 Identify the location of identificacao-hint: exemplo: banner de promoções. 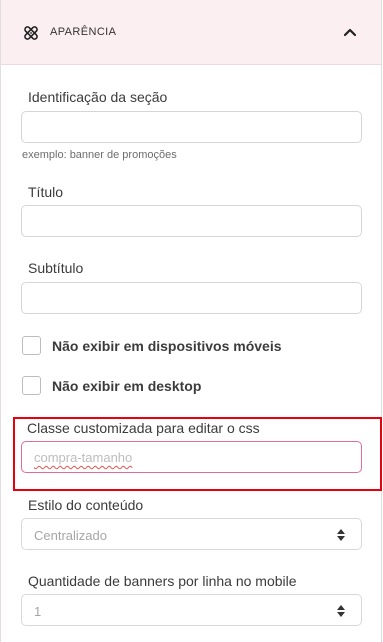
(99, 155).